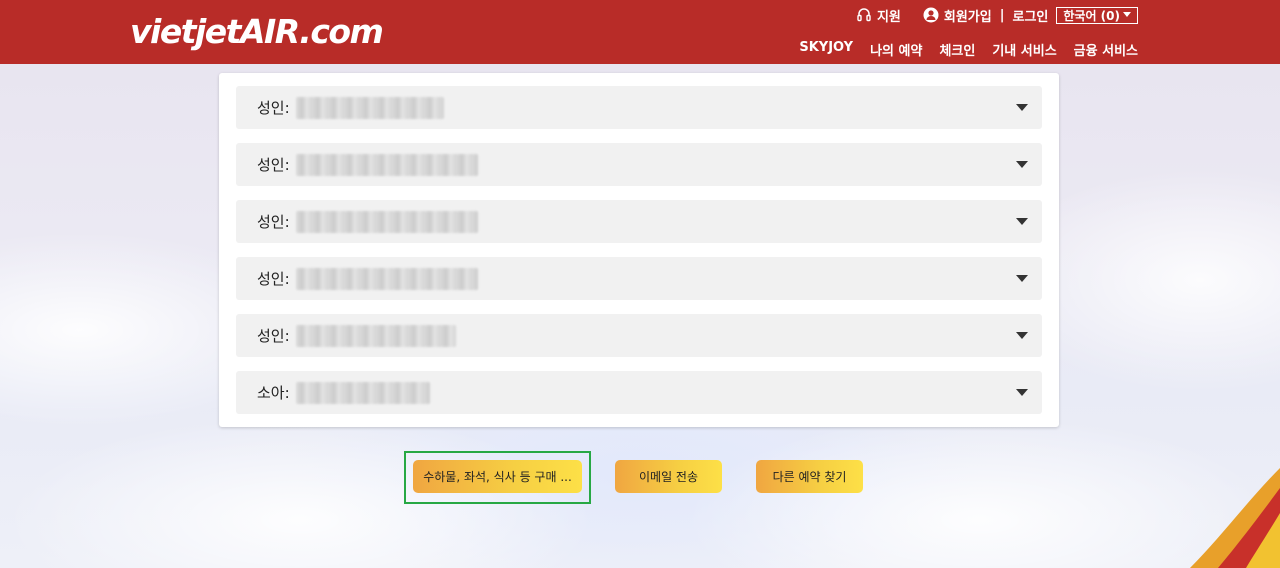  Describe the element at coordinates (997, 15) in the screenshot. I see `top-links: 지원 회원가입 | 로그인 한국어 (0)` at that location.